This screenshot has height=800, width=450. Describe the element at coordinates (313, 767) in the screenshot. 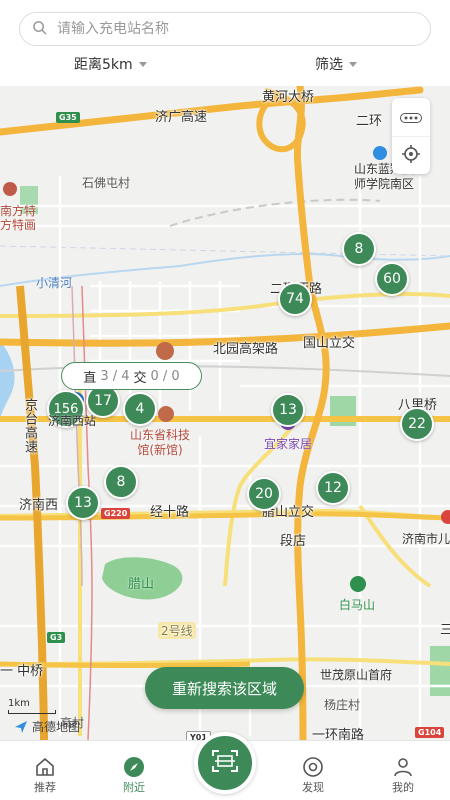

I see `discover-icon` at that location.